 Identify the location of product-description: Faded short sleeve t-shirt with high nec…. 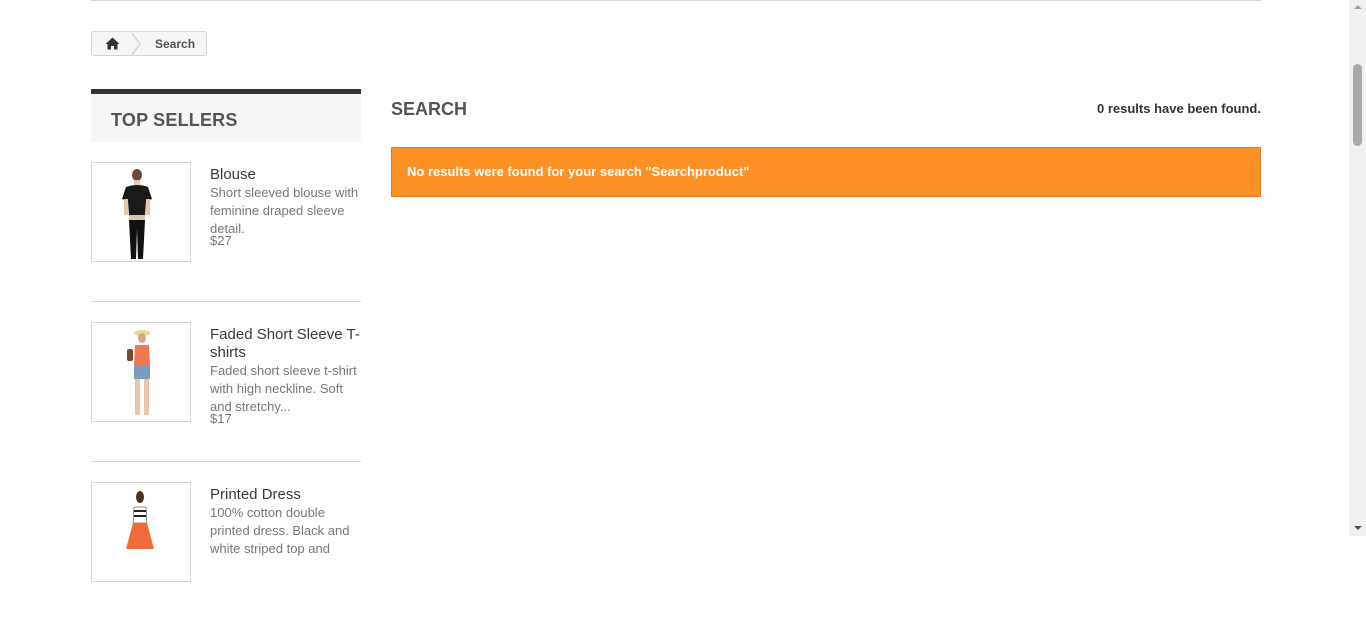
(283, 388).